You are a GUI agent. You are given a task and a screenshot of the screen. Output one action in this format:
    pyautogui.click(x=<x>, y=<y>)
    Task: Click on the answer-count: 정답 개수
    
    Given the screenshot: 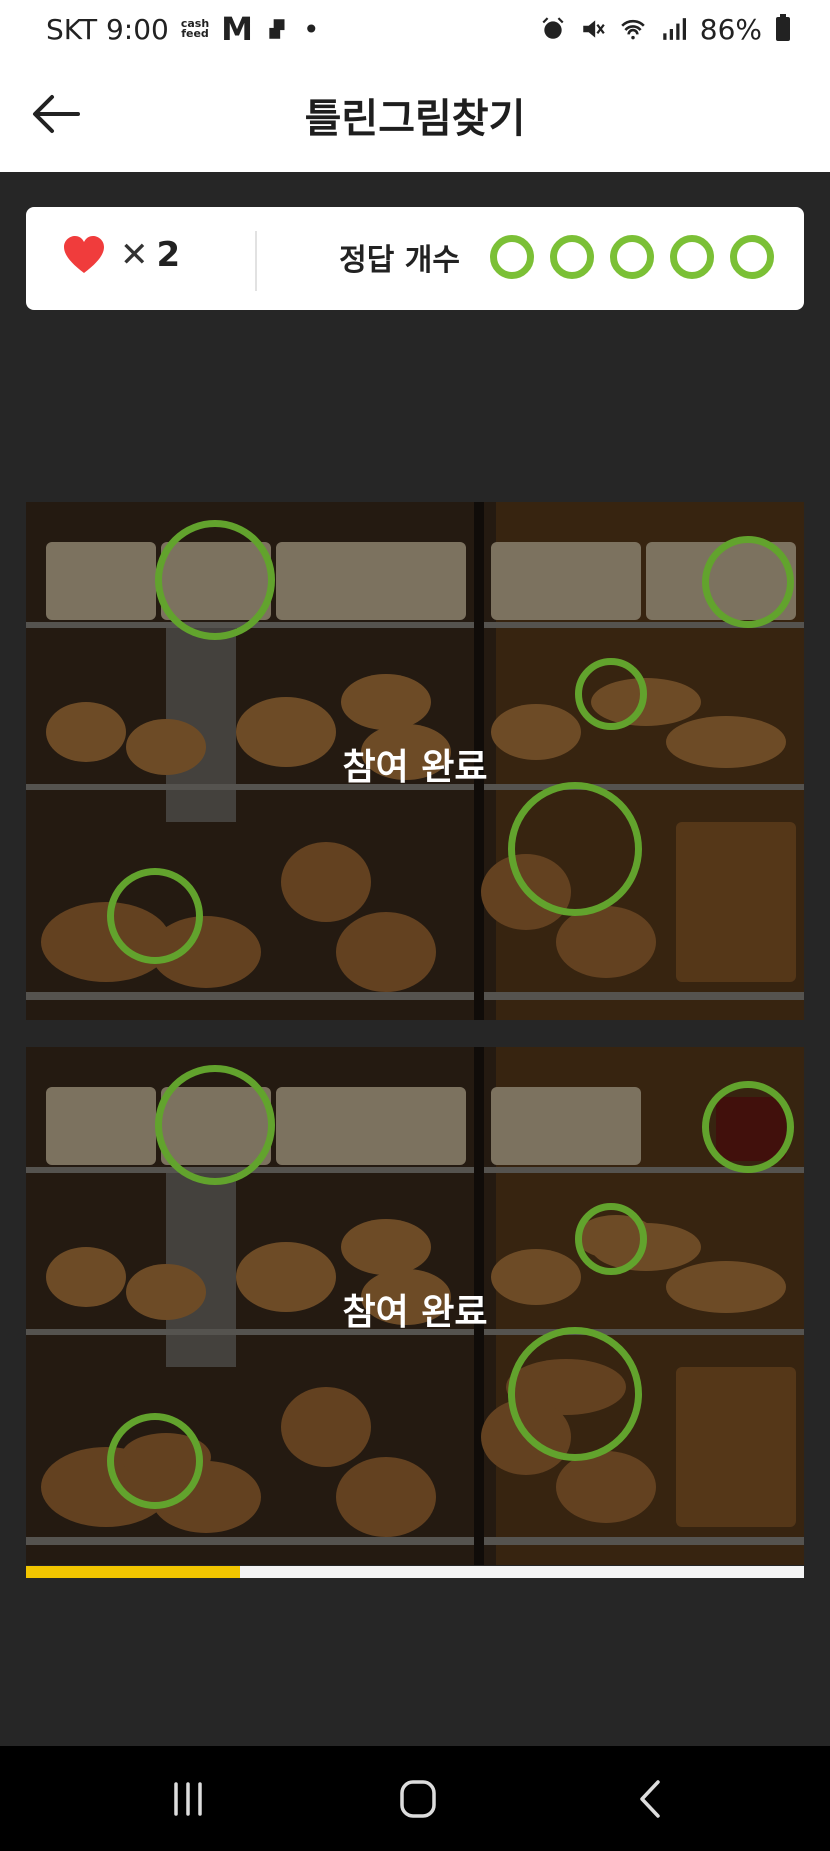 What is the action you would take?
    pyautogui.click(x=556, y=257)
    